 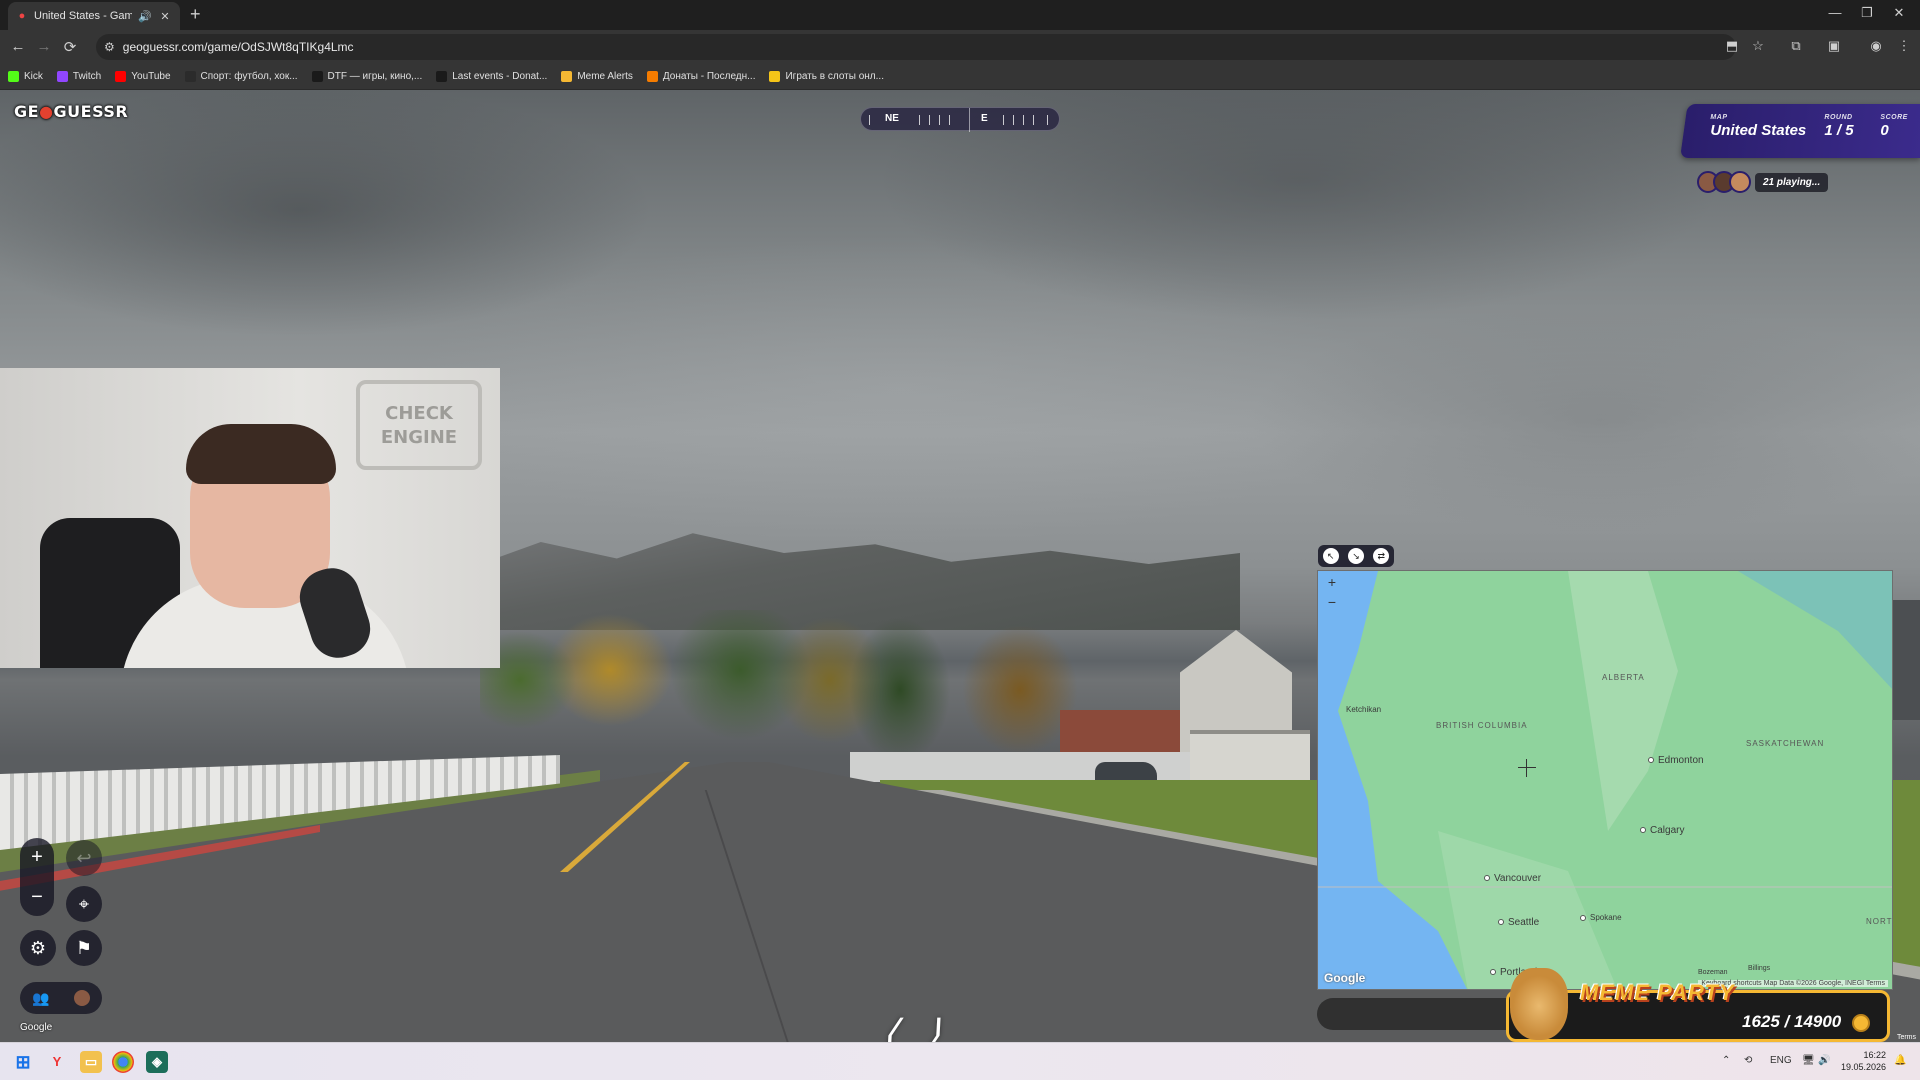 What do you see at coordinates (1894, 117) in the screenshot?
I see `score-caption: SCORE` at bounding box center [1894, 117].